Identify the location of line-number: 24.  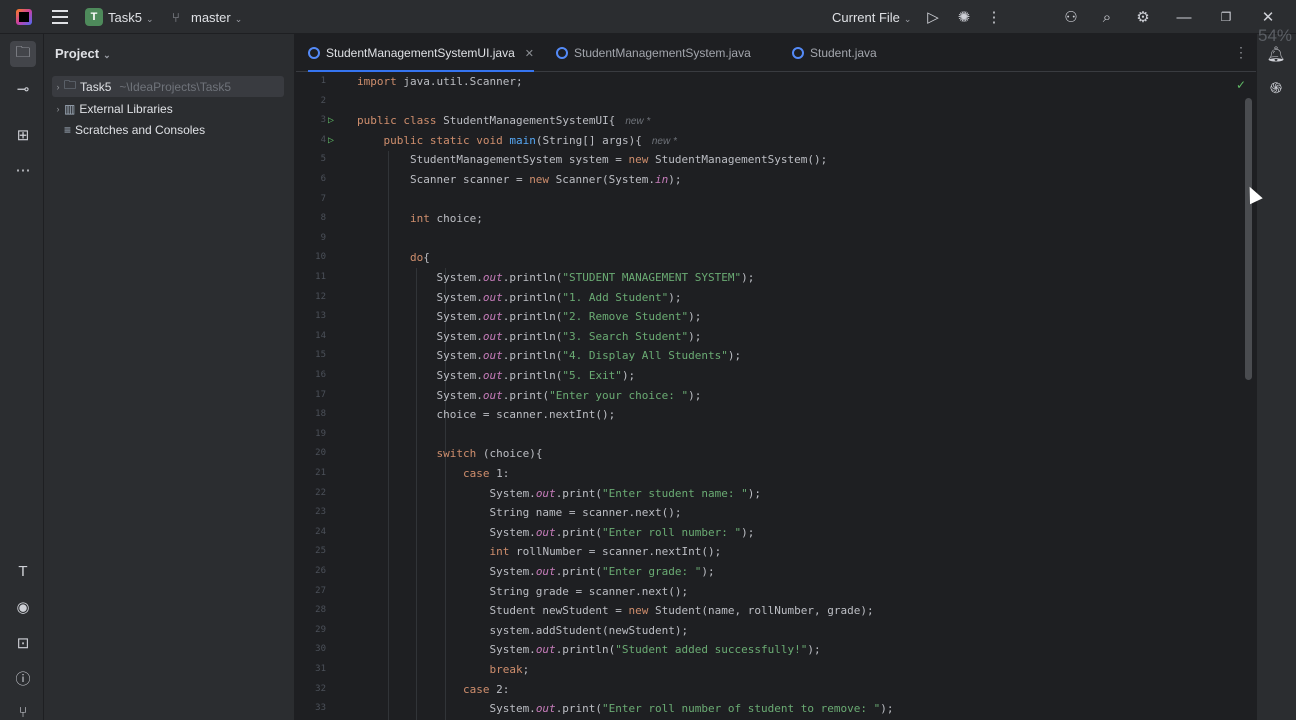
(311, 533).